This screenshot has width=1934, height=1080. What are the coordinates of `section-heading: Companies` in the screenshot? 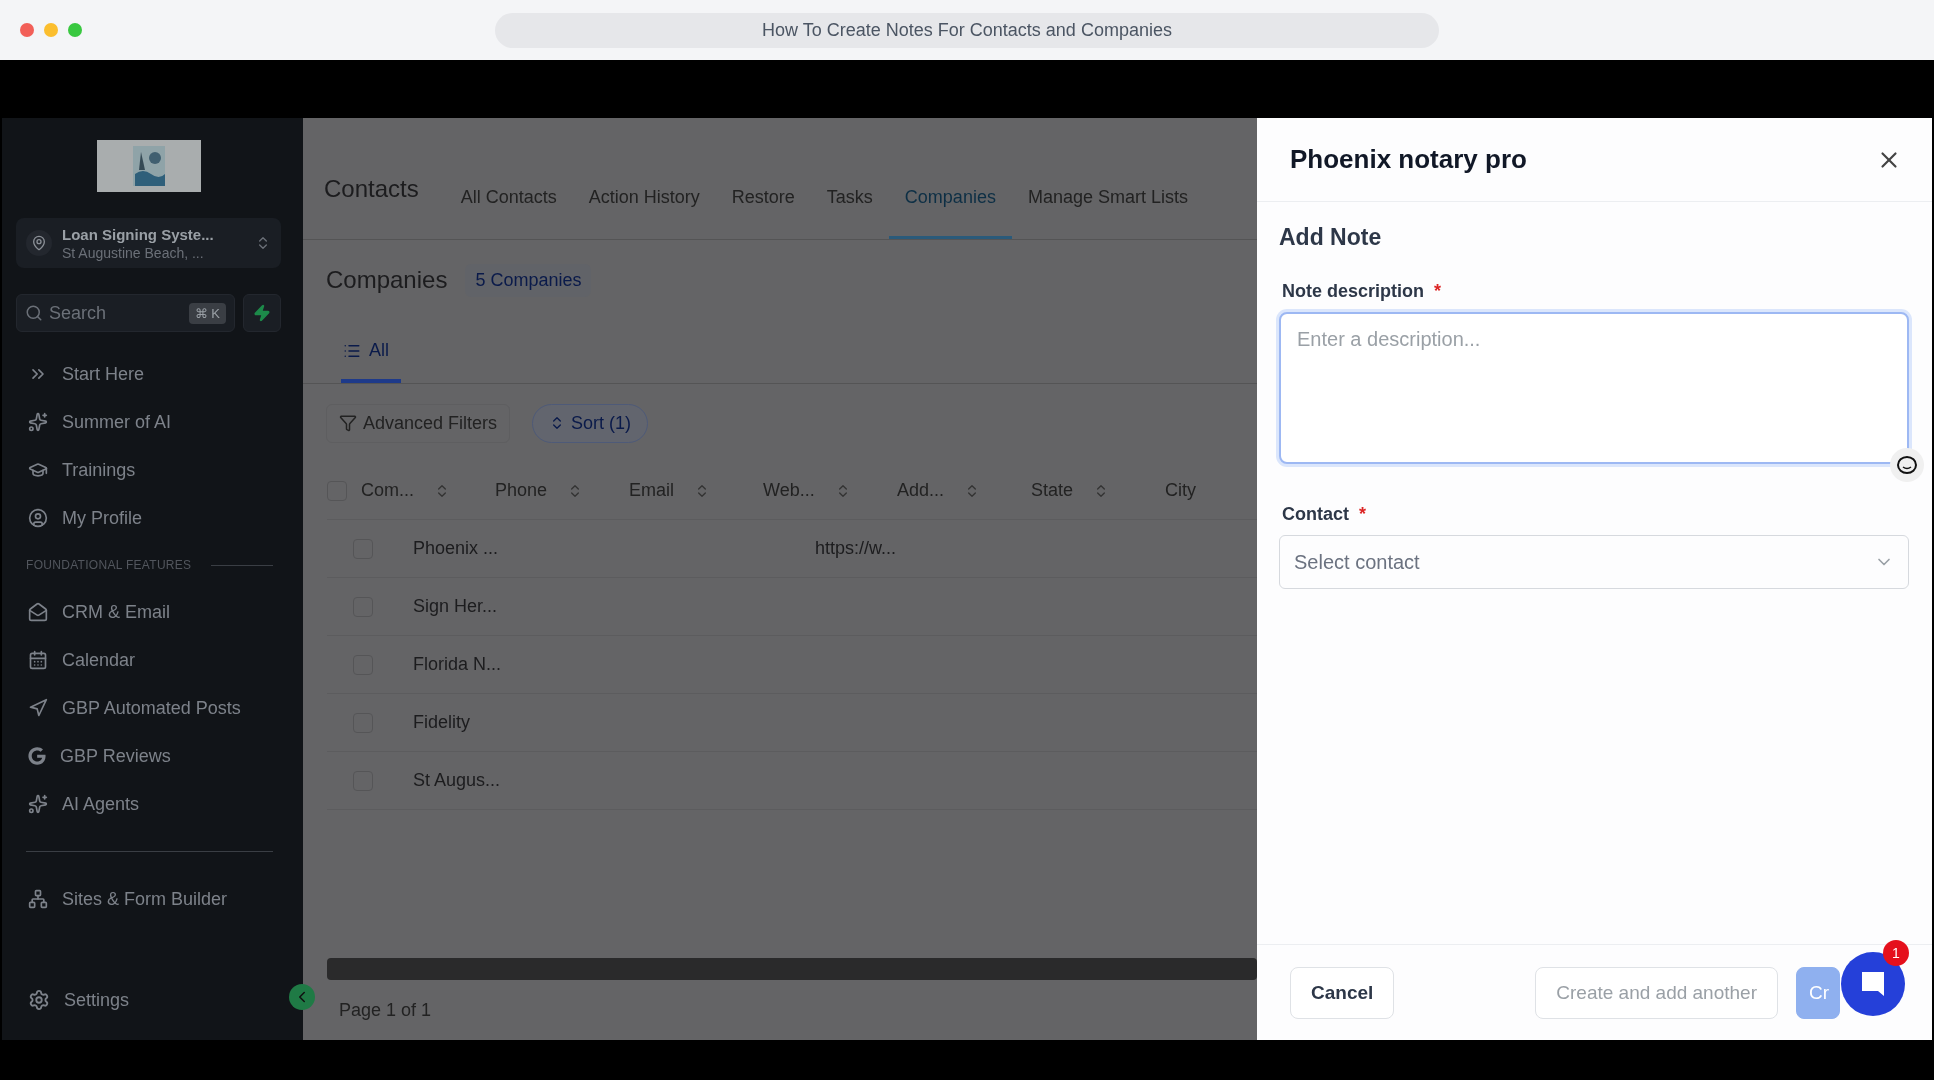 It's located at (387, 280).